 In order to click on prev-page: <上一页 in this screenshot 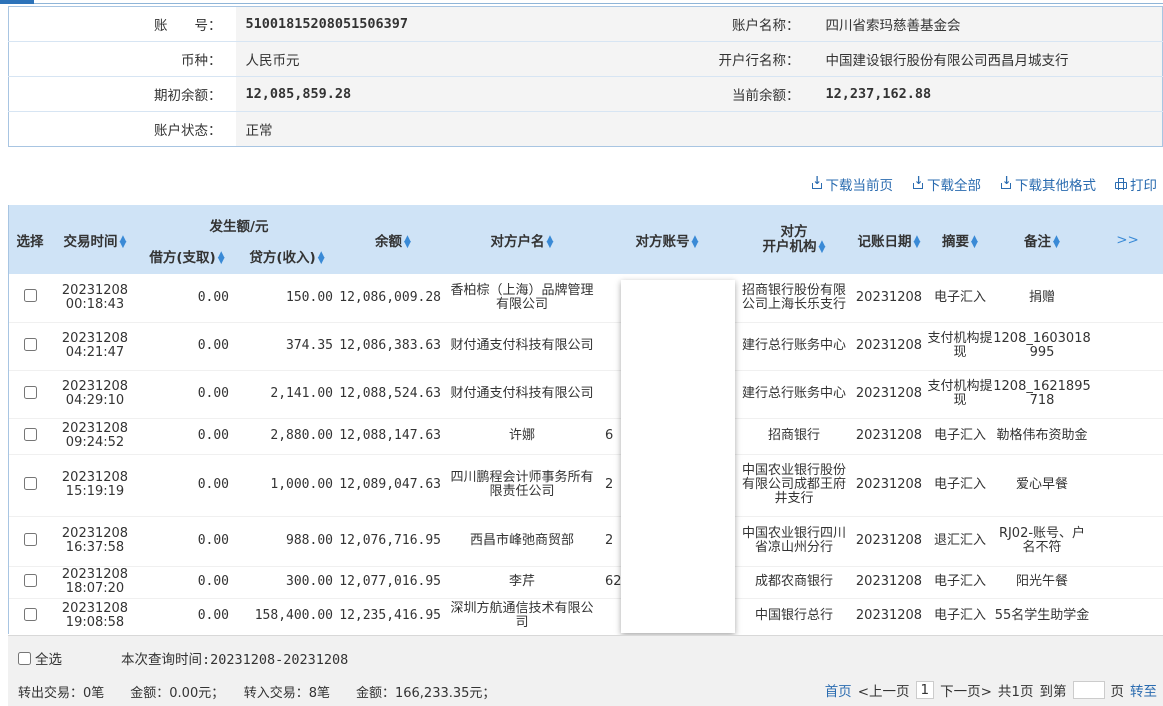, I will do `click(884, 690)`.